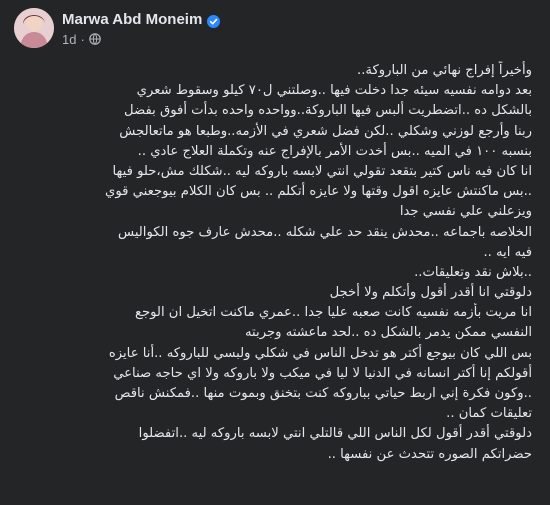  What do you see at coordinates (95, 39) in the screenshot?
I see `globe-icon` at bounding box center [95, 39].